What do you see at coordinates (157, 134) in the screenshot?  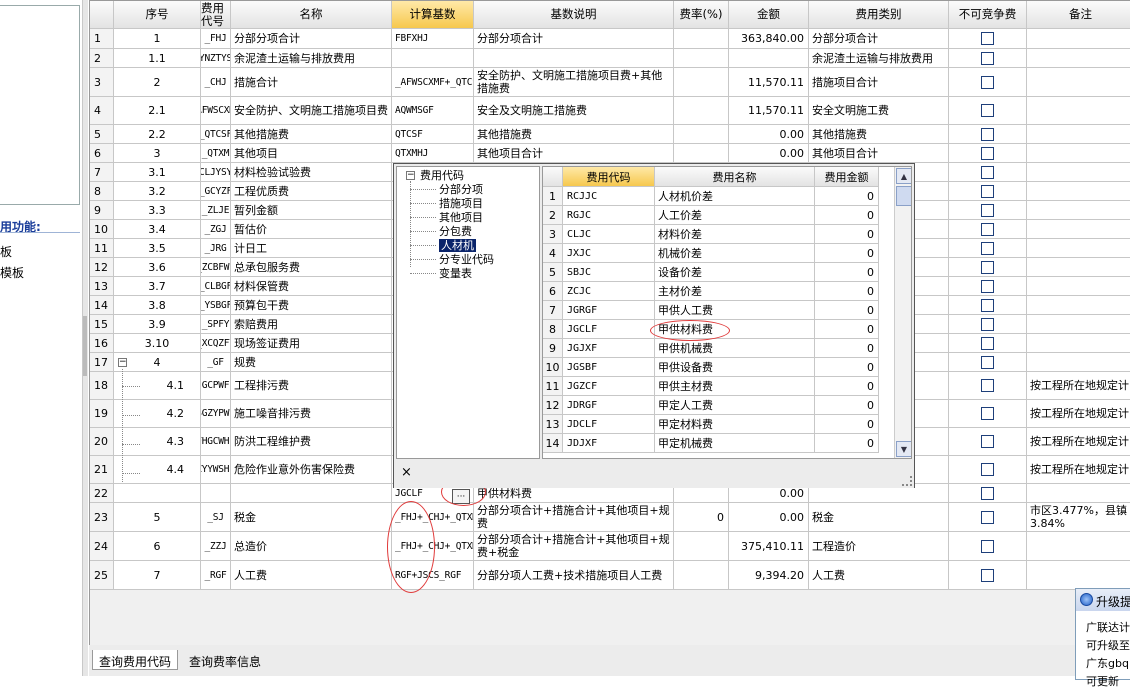 I see `table-cell-seq: 2.2` at bounding box center [157, 134].